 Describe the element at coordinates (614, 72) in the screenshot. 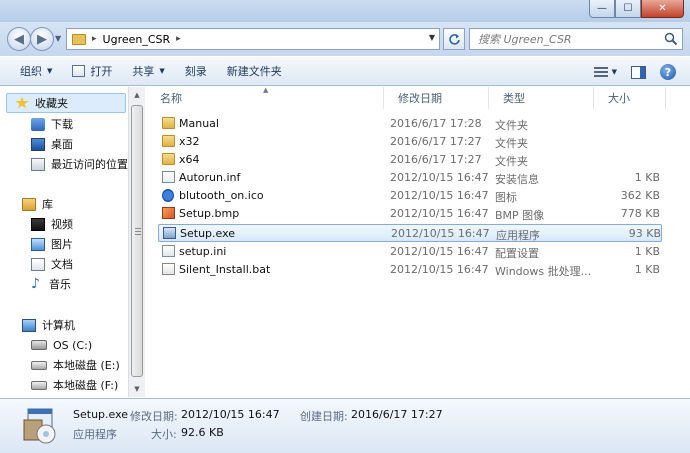

I see `view-dropdown-icon: ▼` at that location.